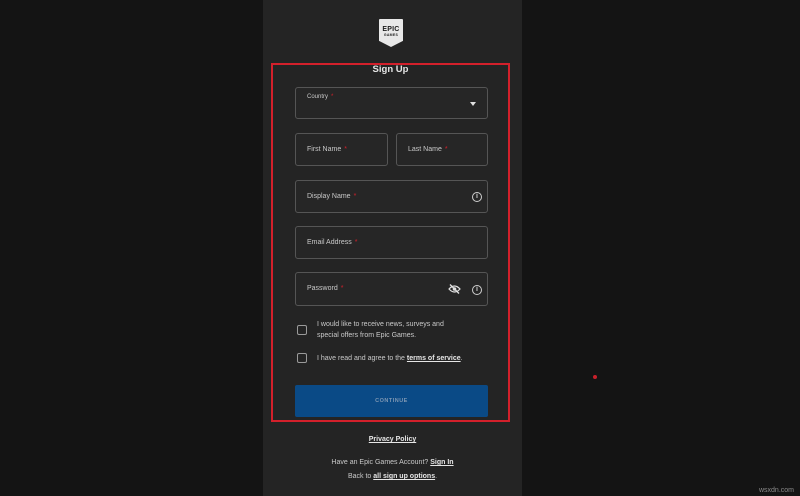  I want to click on terms-checkbox, so click(302, 358).